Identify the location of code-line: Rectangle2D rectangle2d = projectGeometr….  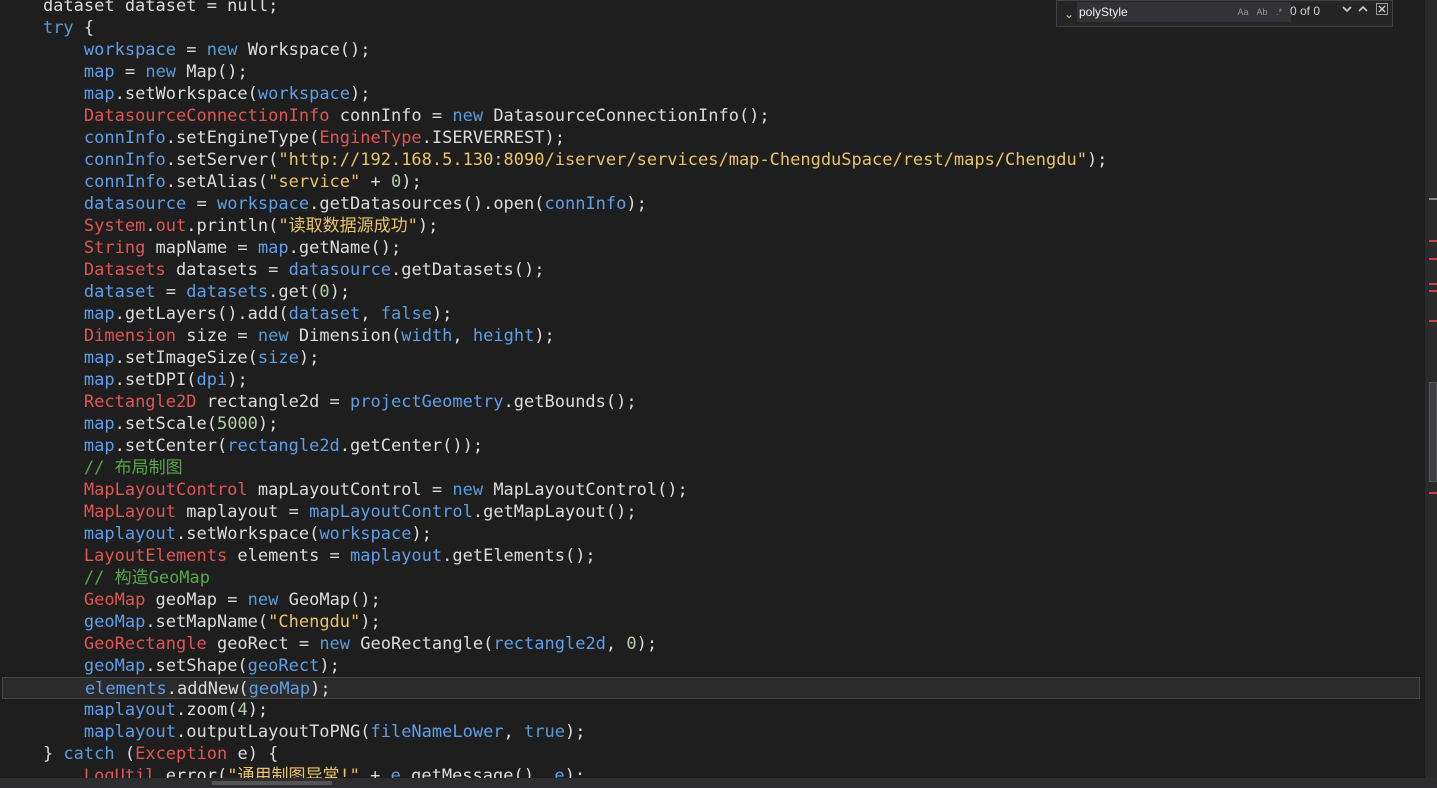
(711, 402).